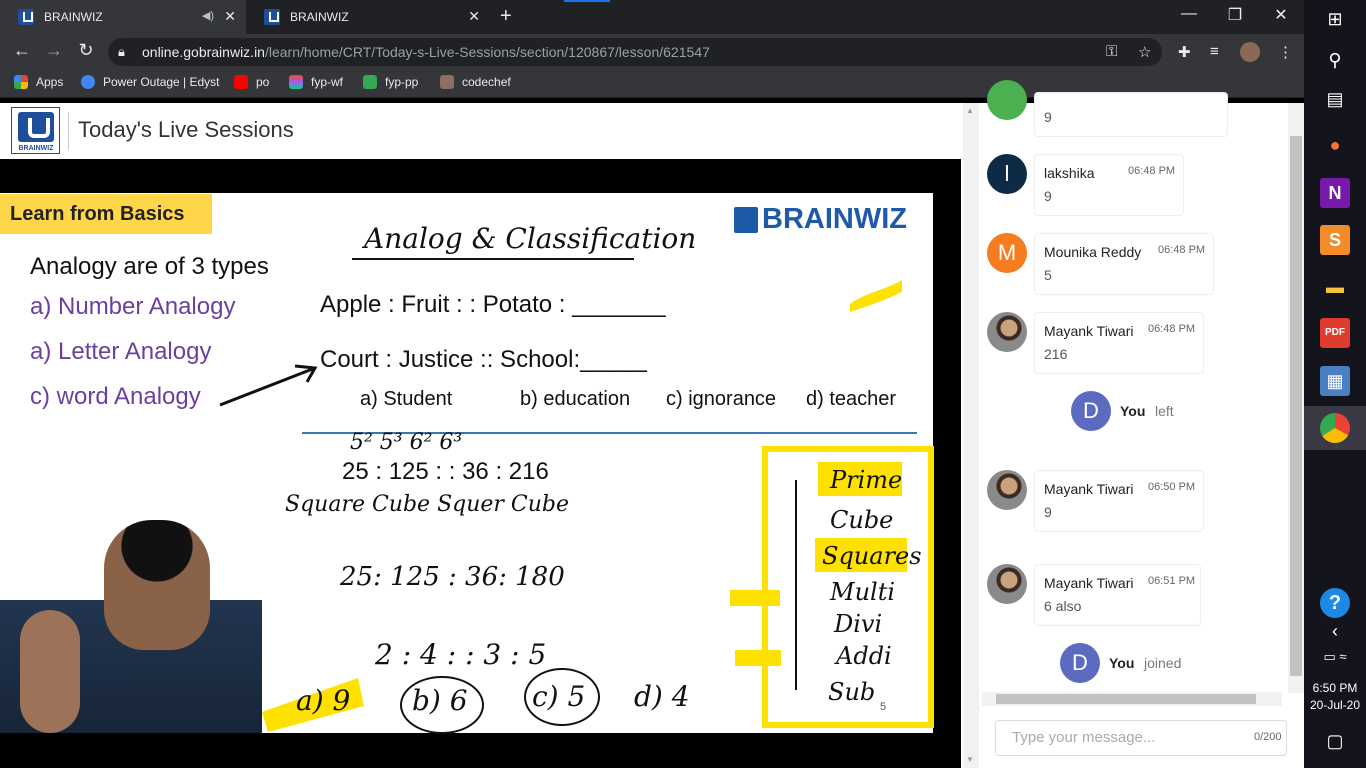  What do you see at coordinates (1335, 428) in the screenshot?
I see `chrome-icon` at bounding box center [1335, 428].